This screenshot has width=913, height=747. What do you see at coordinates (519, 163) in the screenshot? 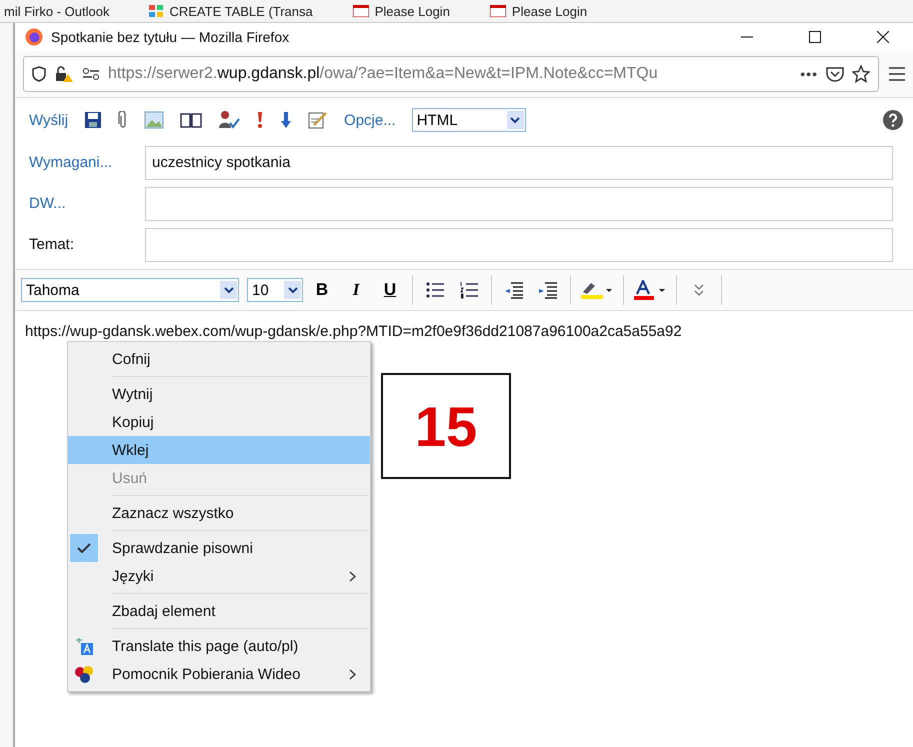
I see `input-field: uczestnicy spotkania` at bounding box center [519, 163].